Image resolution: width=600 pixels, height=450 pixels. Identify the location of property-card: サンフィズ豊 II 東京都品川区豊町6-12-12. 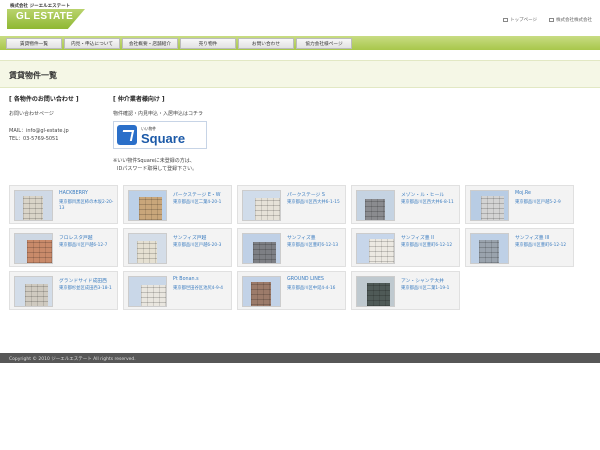
(405, 247).